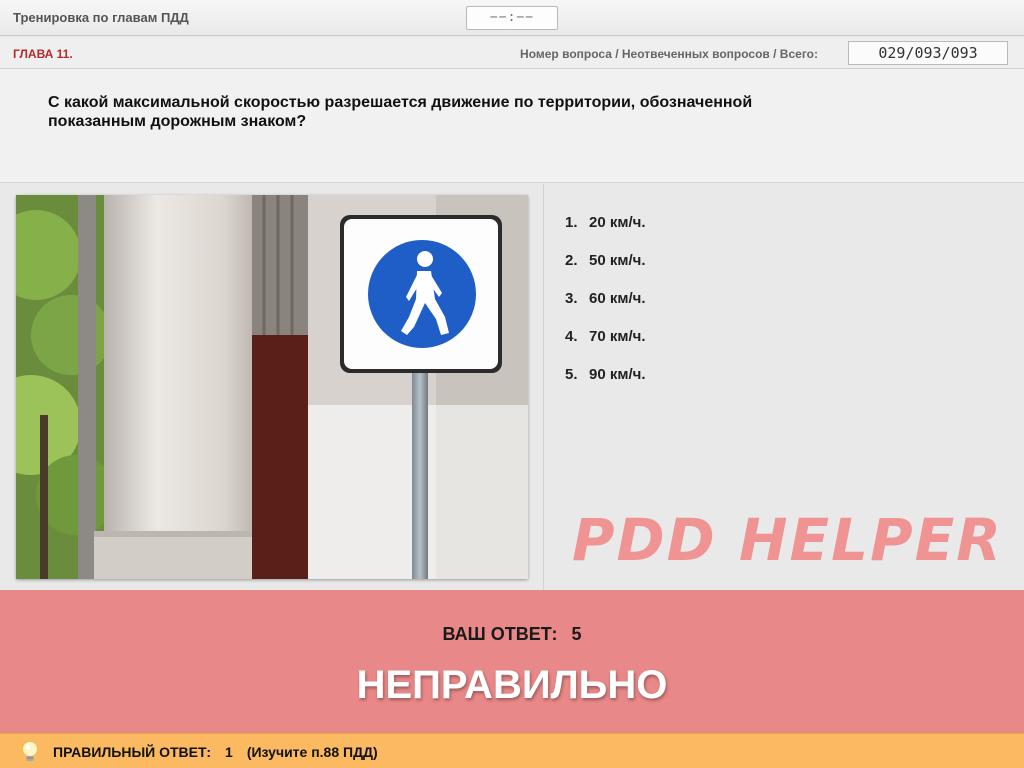 Image resolution: width=1024 pixels, height=768 pixels. I want to click on answer-number: 5., so click(571, 374).